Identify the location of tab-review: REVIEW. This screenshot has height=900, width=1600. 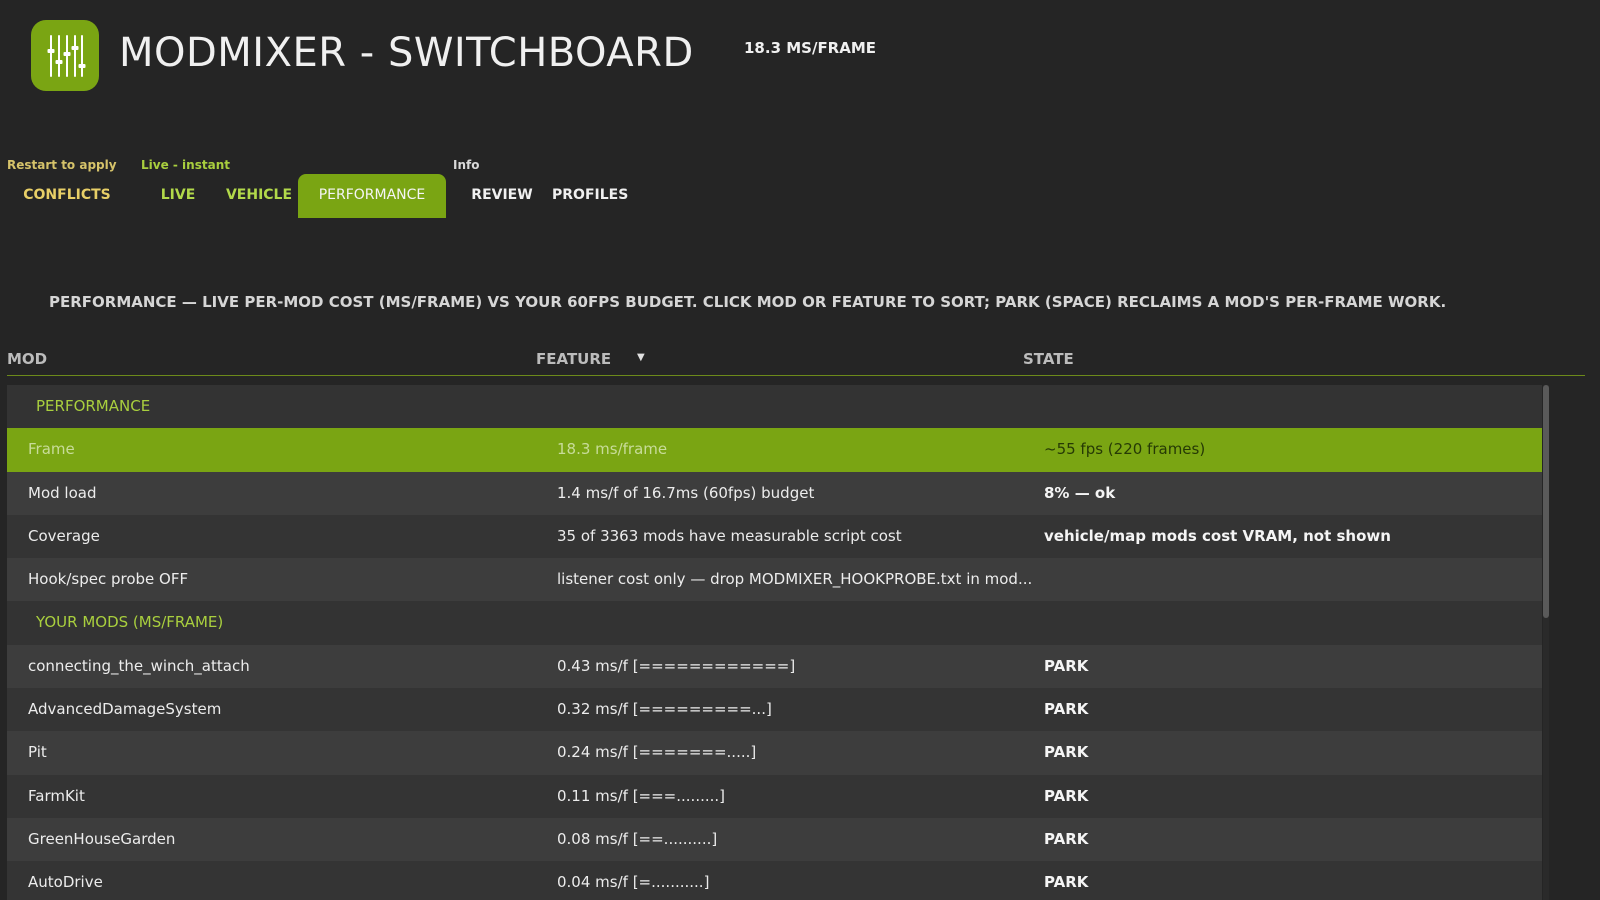
(502, 196).